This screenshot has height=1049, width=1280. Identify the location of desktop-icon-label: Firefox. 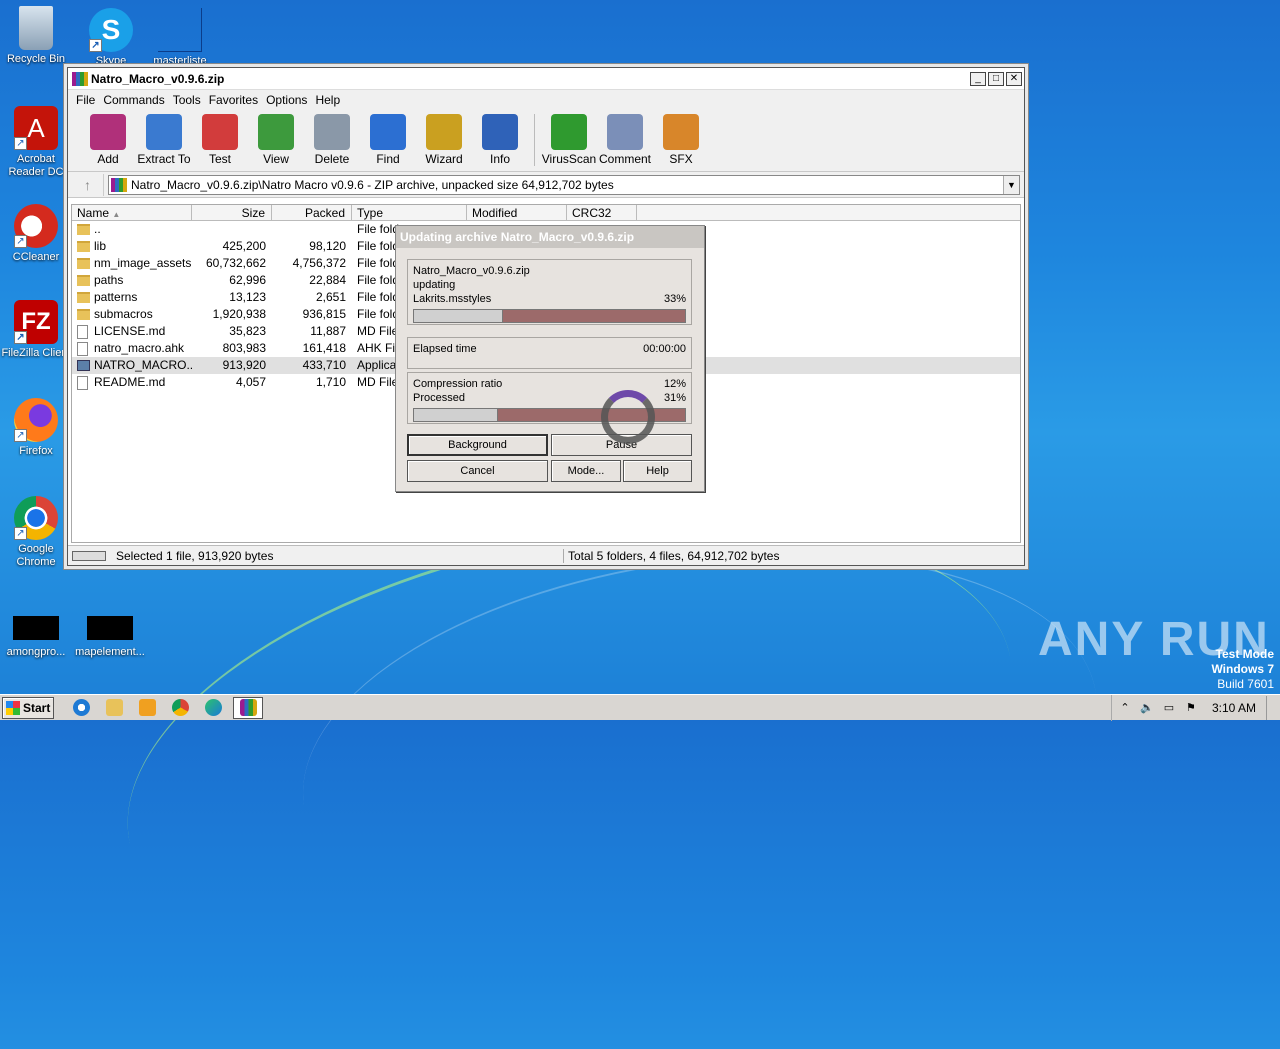
(36, 451).